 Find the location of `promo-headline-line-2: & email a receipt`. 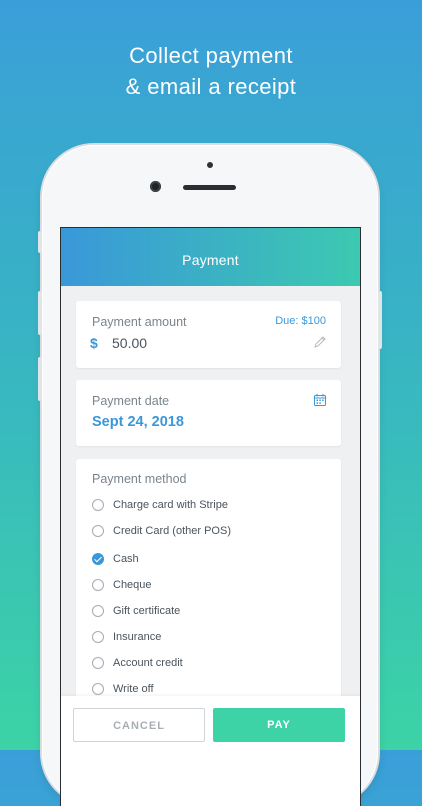

promo-headline-line-2: & email a receipt is located at coordinates (211, 86).